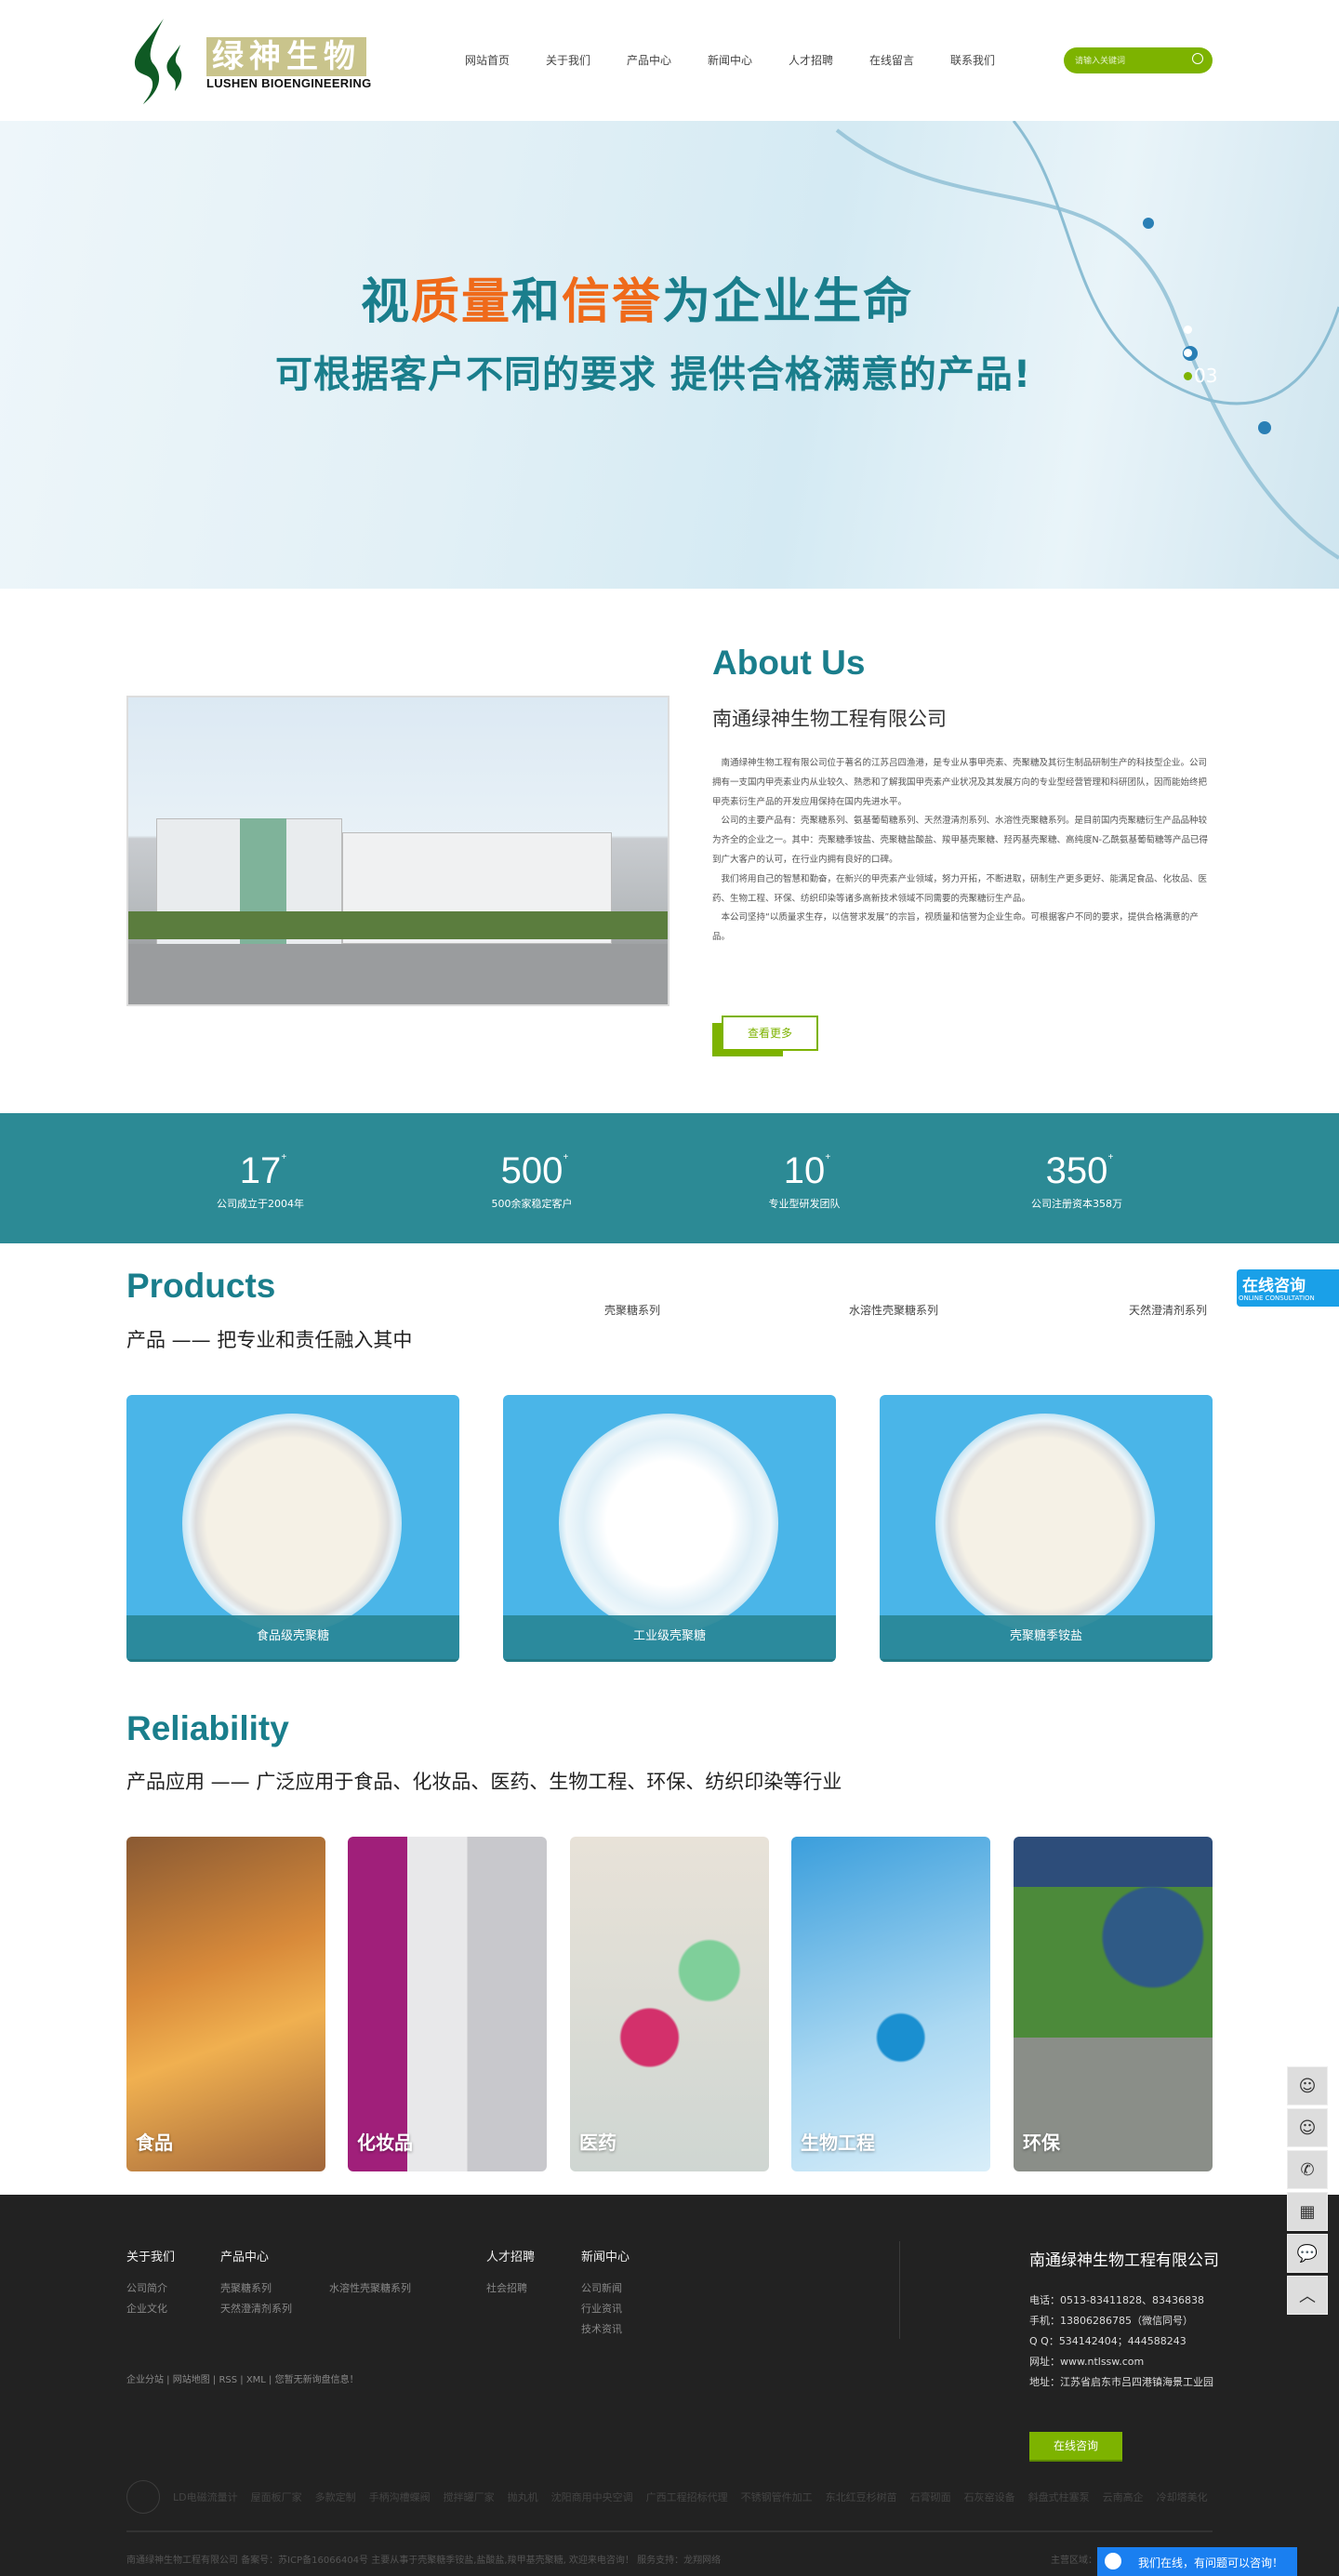  What do you see at coordinates (1206, 376) in the screenshot?
I see `slide-number: 03` at bounding box center [1206, 376].